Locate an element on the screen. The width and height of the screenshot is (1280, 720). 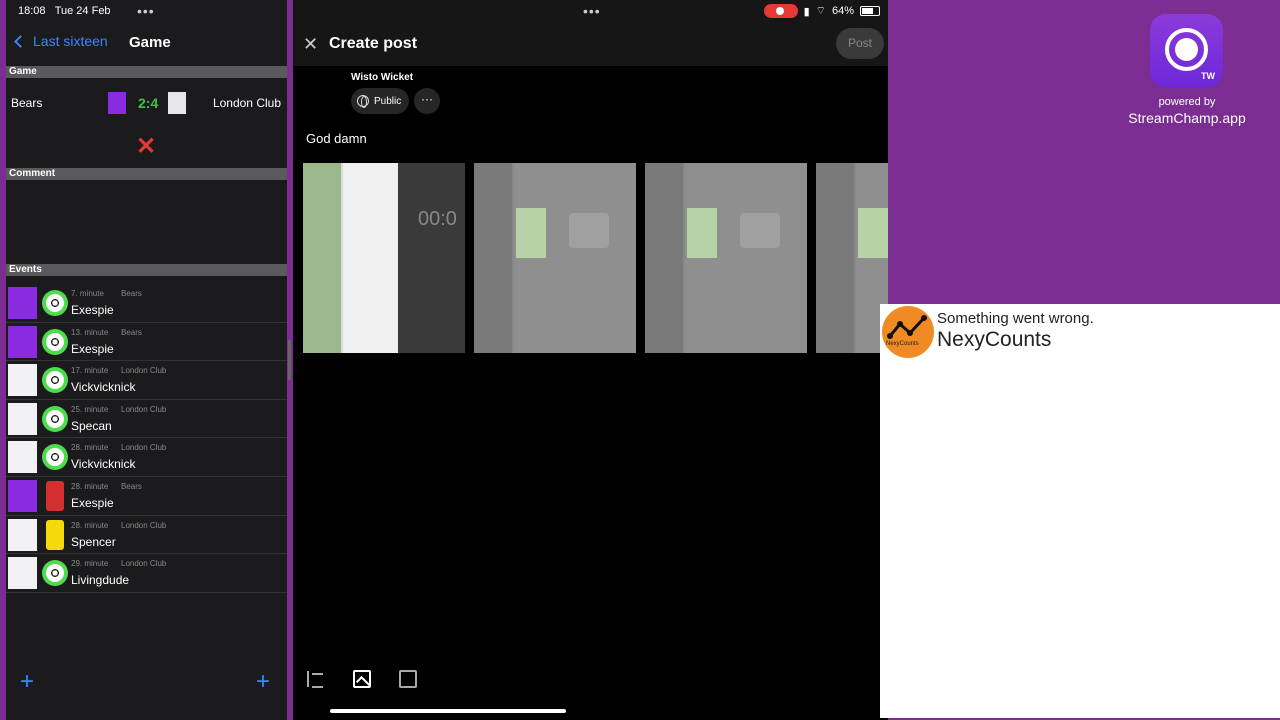
thumbnail-clock-text: 00:0 is located at coordinates (437, 219).